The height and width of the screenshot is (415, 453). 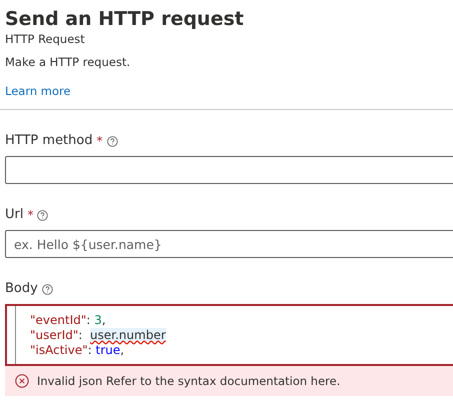 What do you see at coordinates (77, 350) in the screenshot?
I see `code-line: "isActive": true,` at bounding box center [77, 350].